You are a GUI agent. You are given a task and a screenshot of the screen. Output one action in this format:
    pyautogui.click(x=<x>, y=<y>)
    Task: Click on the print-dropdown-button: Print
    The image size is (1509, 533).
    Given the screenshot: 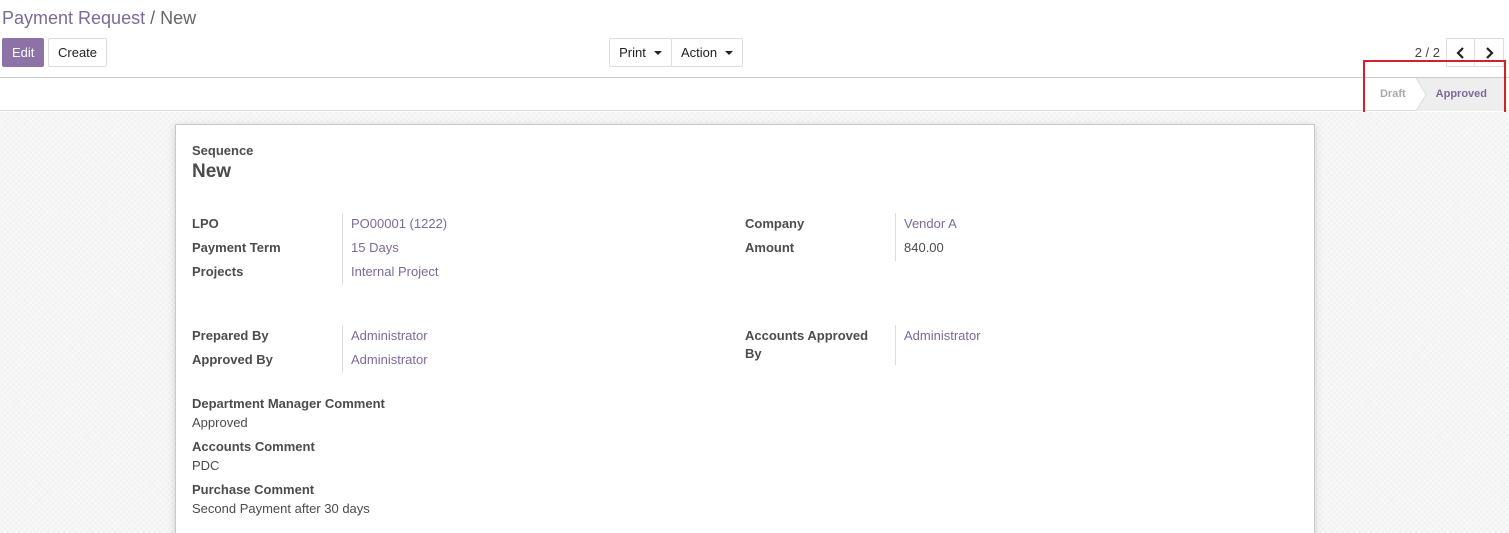 What is the action you would take?
    pyautogui.click(x=640, y=52)
    